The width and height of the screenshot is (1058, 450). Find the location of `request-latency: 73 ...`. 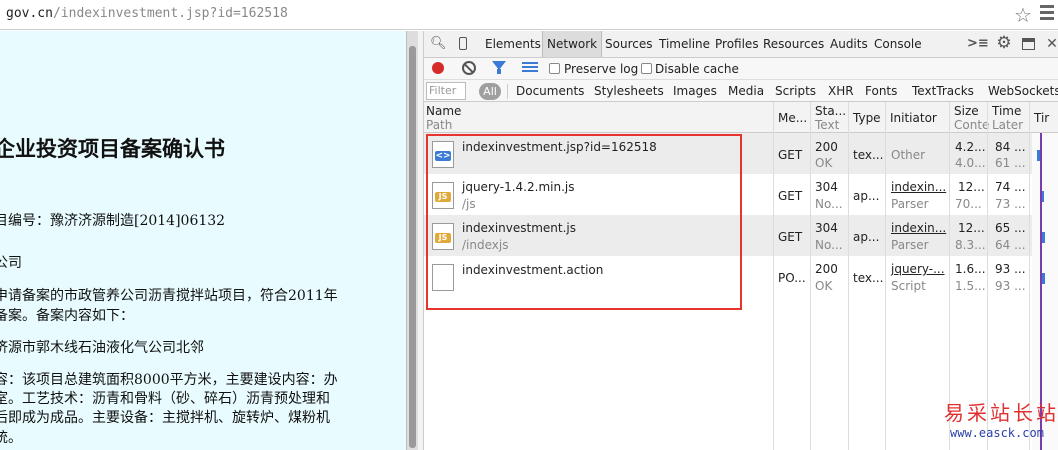

request-latency: 73 ... is located at coordinates (1010, 204).